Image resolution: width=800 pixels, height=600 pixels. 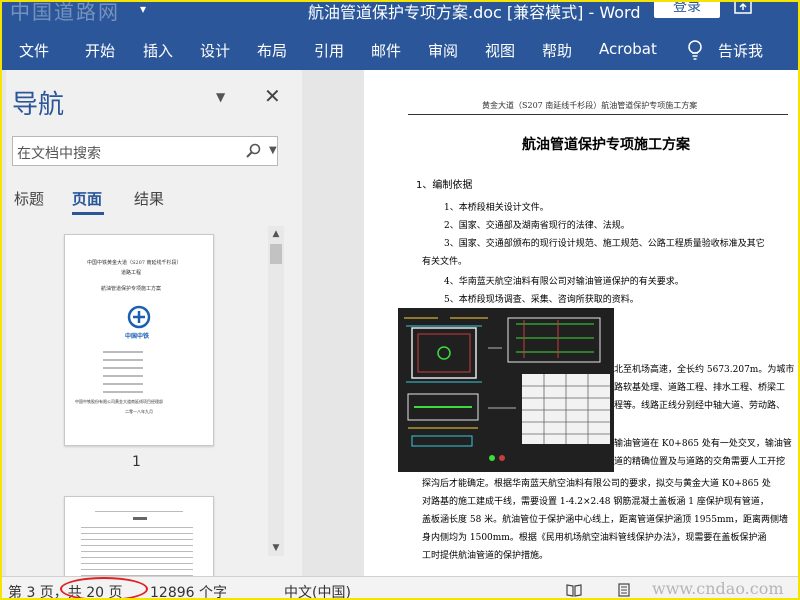 I want to click on thumb-title-line-3: 航油管道保护专项施工方案, so click(x=131, y=289).